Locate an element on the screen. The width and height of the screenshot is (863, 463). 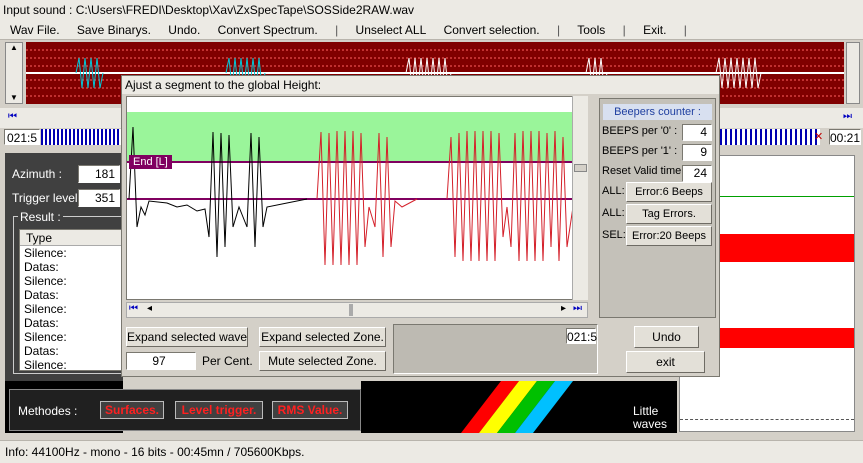
reset-valid-time-field: 24 is located at coordinates (697, 173).